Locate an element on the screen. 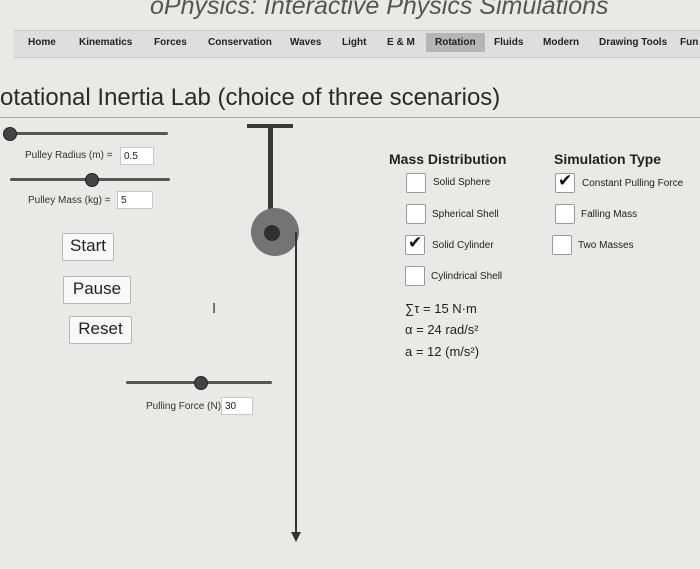 This screenshot has width=700, height=569. radius-slider-track is located at coordinates (86, 133).